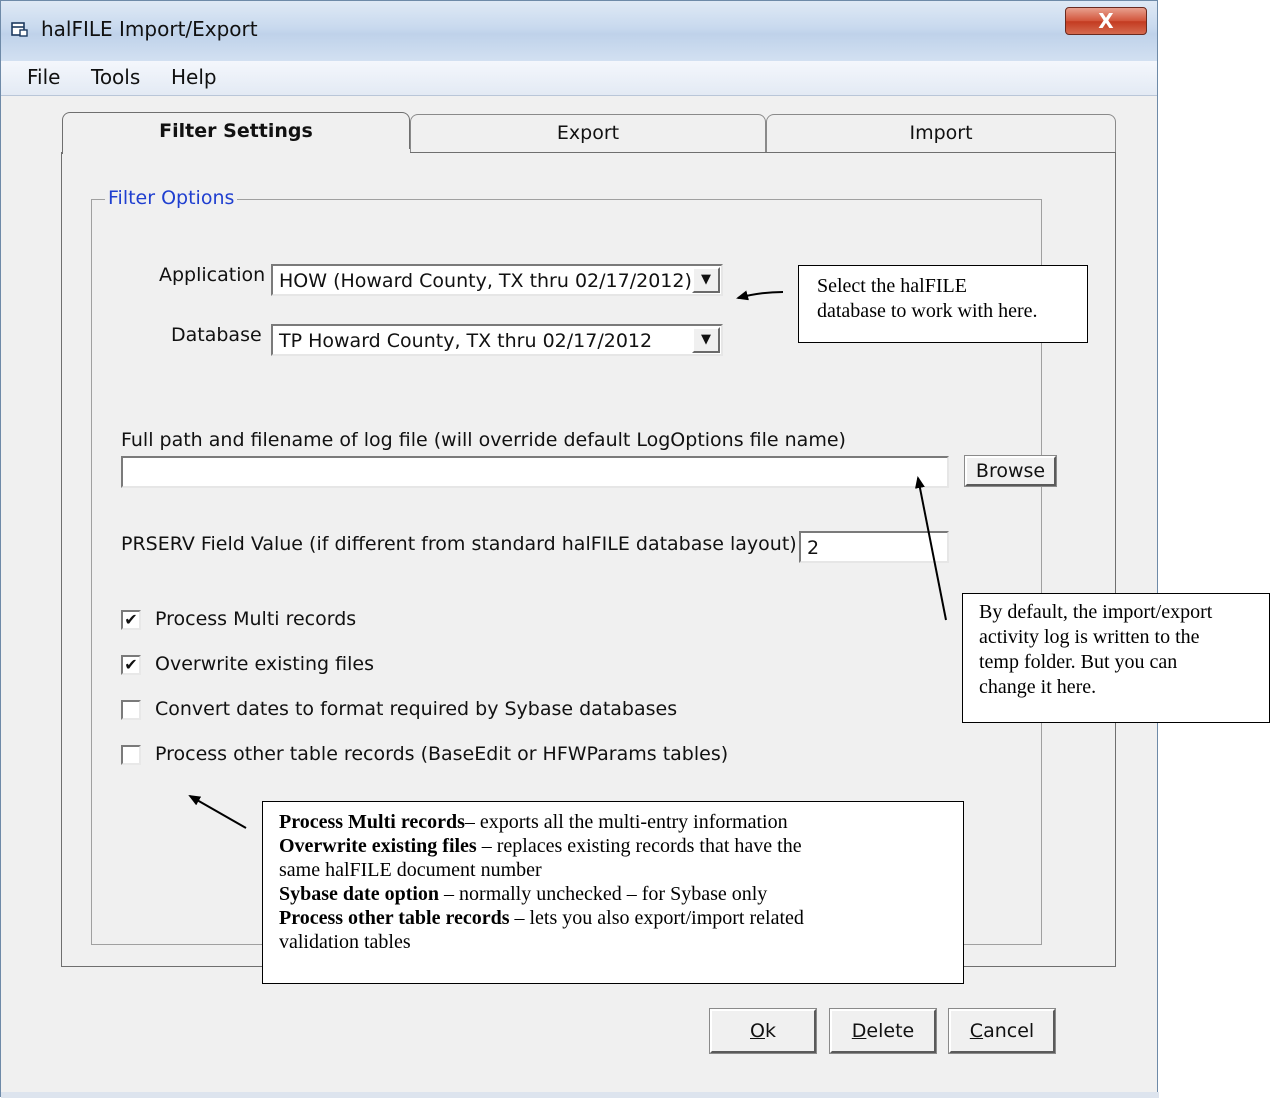 Image resolution: width=1272 pixels, height=1098 pixels. Describe the element at coordinates (1216, 549) in the screenshot. I see `desktop-background` at that location.